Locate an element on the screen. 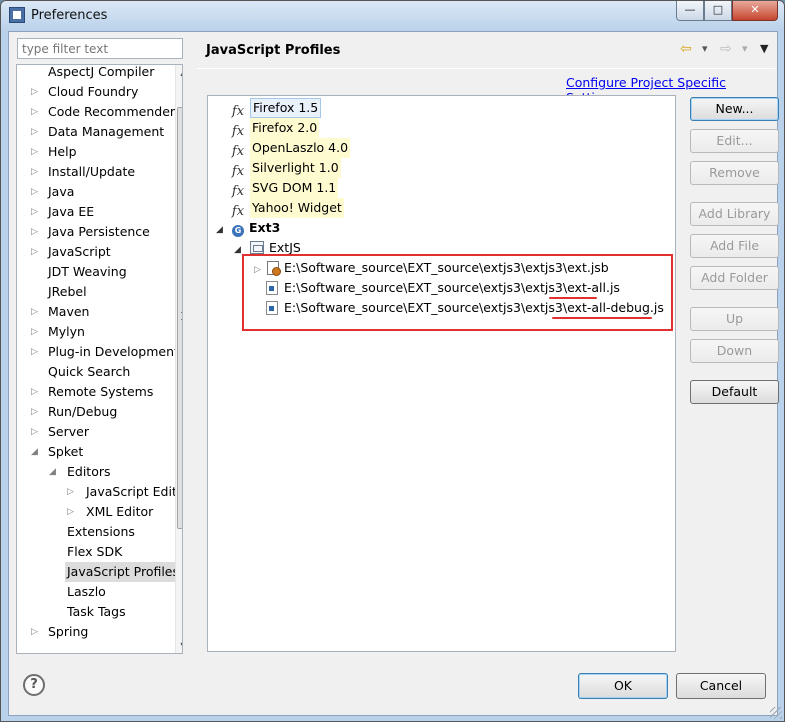 The height and width of the screenshot is (722, 785). library-label: ExtJS is located at coordinates (285, 247).